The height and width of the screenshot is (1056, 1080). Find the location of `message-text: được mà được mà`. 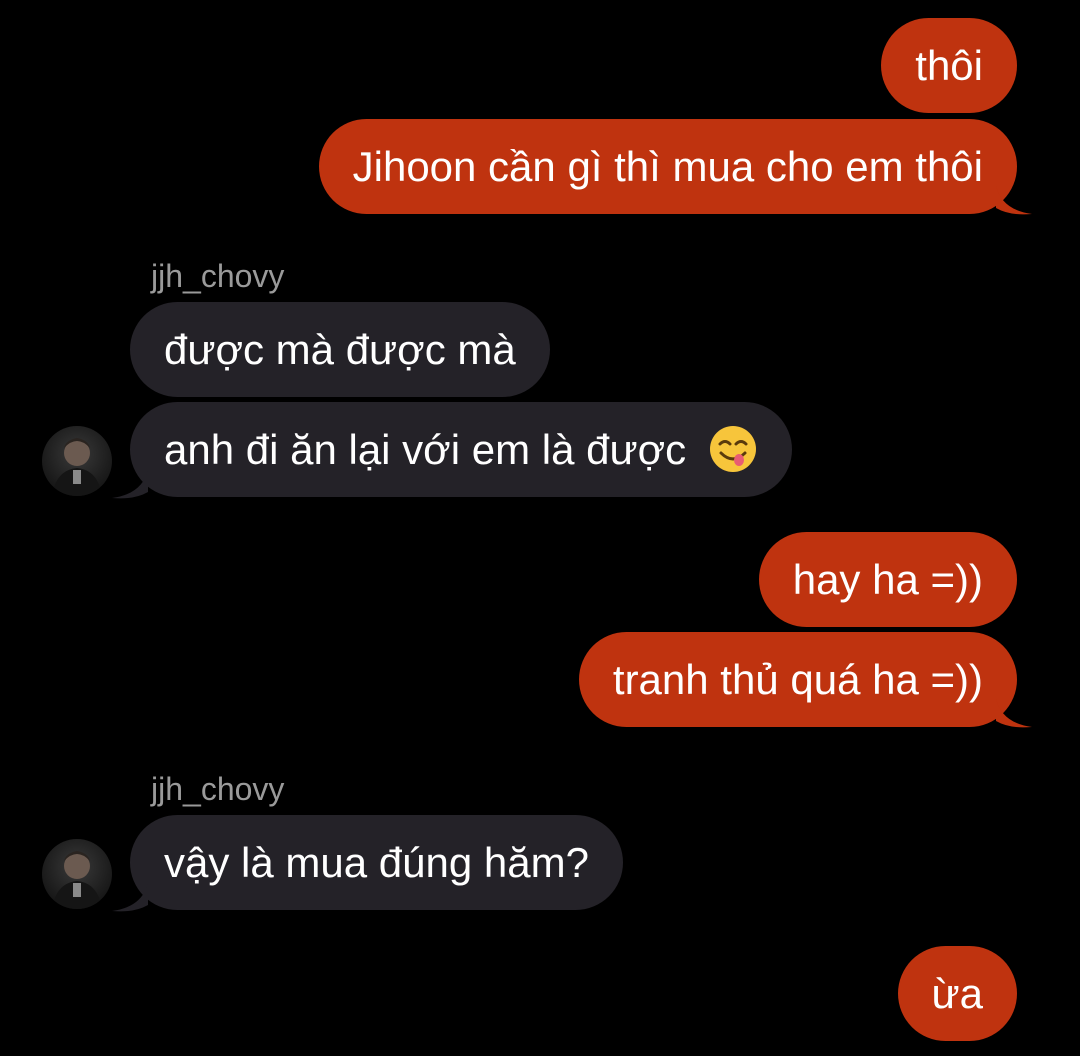

message-text: được mà được mà is located at coordinates (340, 349).